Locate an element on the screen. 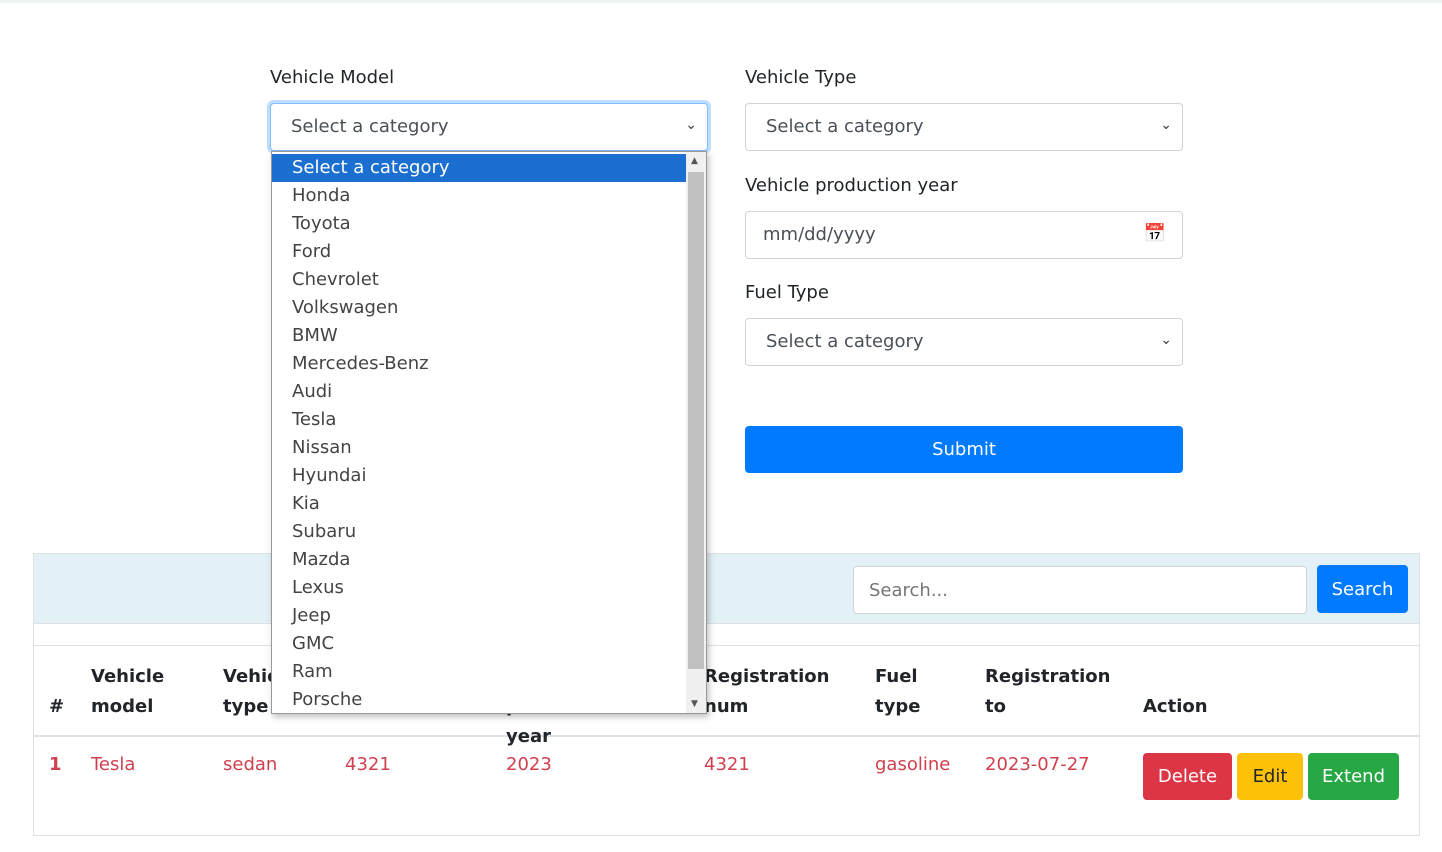  dropdown-option: Ram is located at coordinates (479, 672).